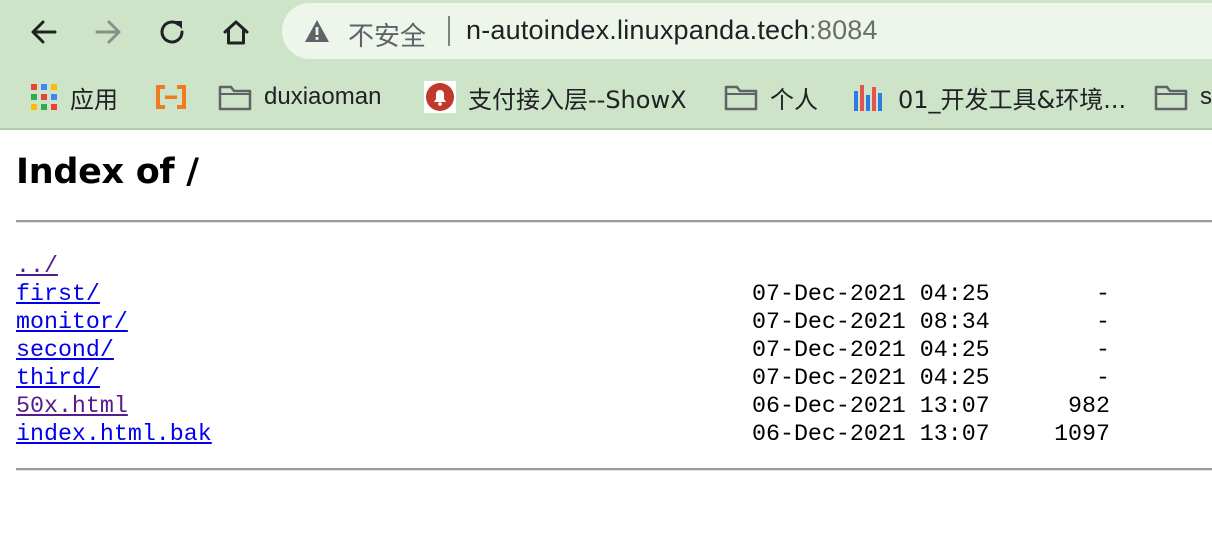  Describe the element at coordinates (449, 31) in the screenshot. I see `omnibox-separator` at that location.